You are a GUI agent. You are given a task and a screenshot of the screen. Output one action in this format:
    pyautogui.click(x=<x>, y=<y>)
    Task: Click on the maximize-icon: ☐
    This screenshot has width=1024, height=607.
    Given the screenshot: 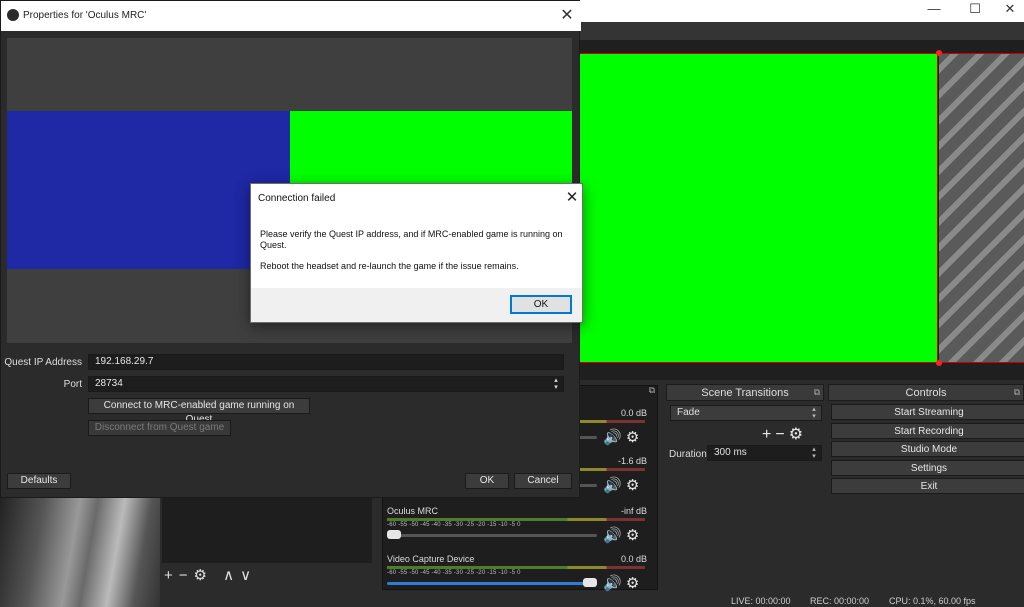 What is the action you would take?
    pyautogui.click(x=975, y=9)
    